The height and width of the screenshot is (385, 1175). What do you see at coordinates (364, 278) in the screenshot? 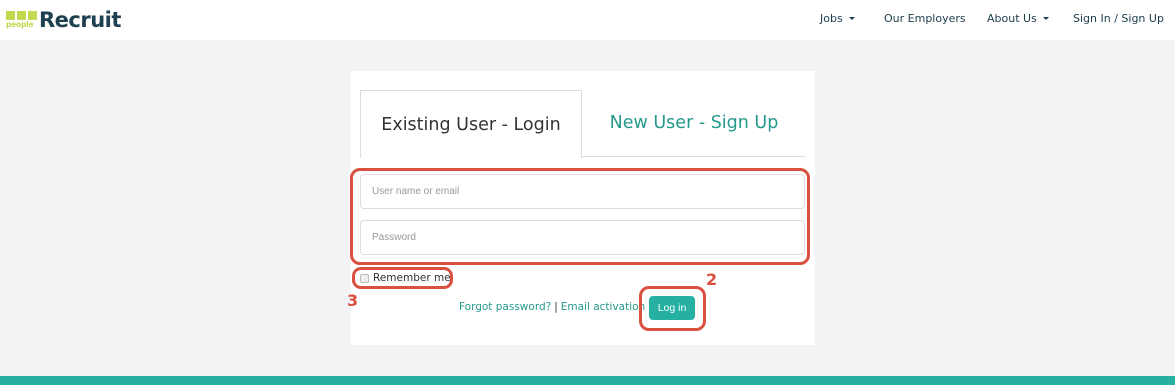
I see `remember-me-checkbox` at bounding box center [364, 278].